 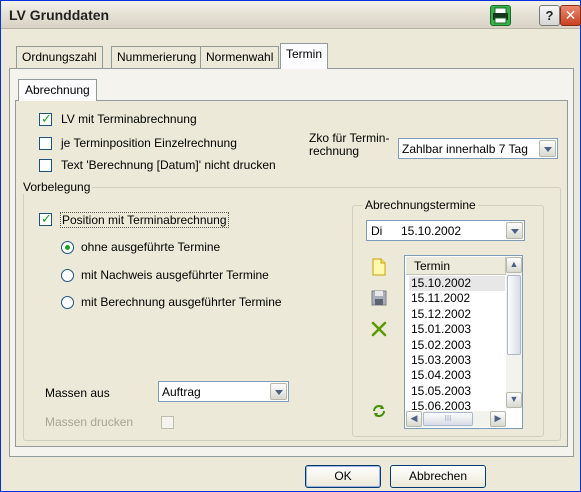 I want to click on position-terminabrechnung-label: Position mit Terminabrechnung, so click(x=144, y=220).